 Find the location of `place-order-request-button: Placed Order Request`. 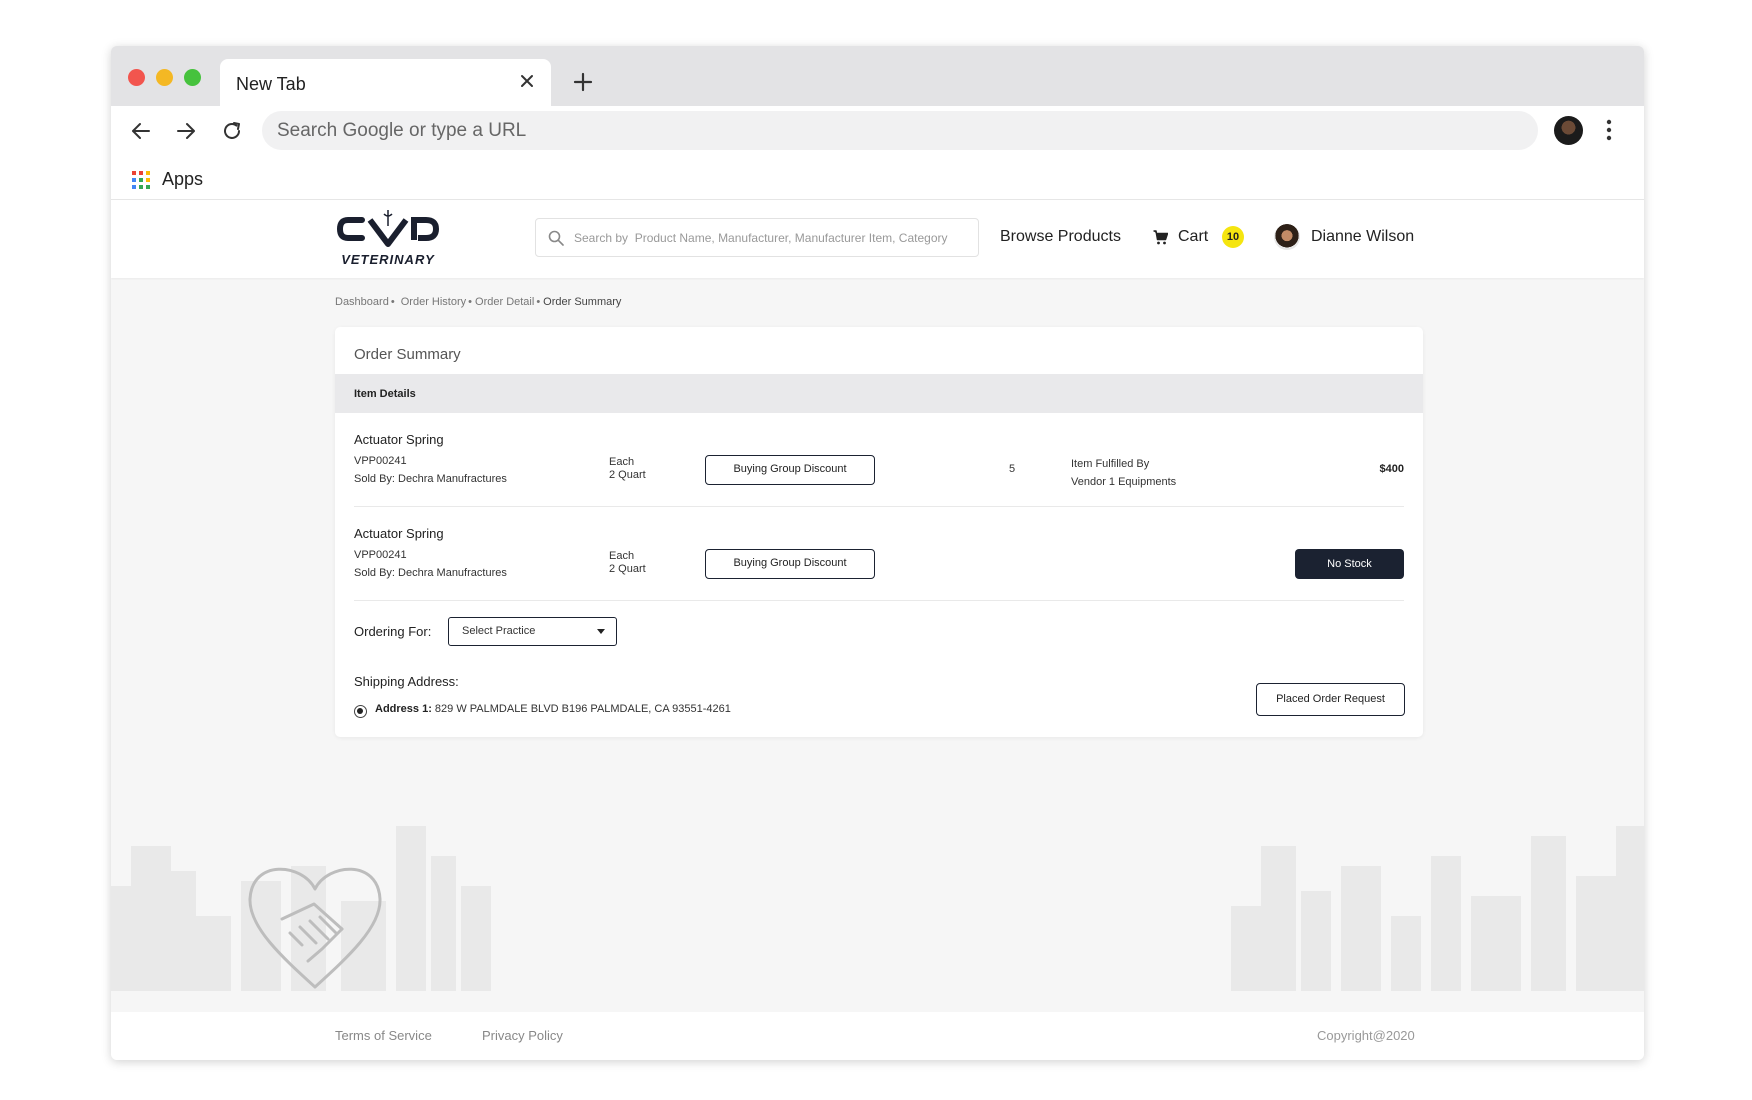

place-order-request-button: Placed Order Request is located at coordinates (1330, 699).